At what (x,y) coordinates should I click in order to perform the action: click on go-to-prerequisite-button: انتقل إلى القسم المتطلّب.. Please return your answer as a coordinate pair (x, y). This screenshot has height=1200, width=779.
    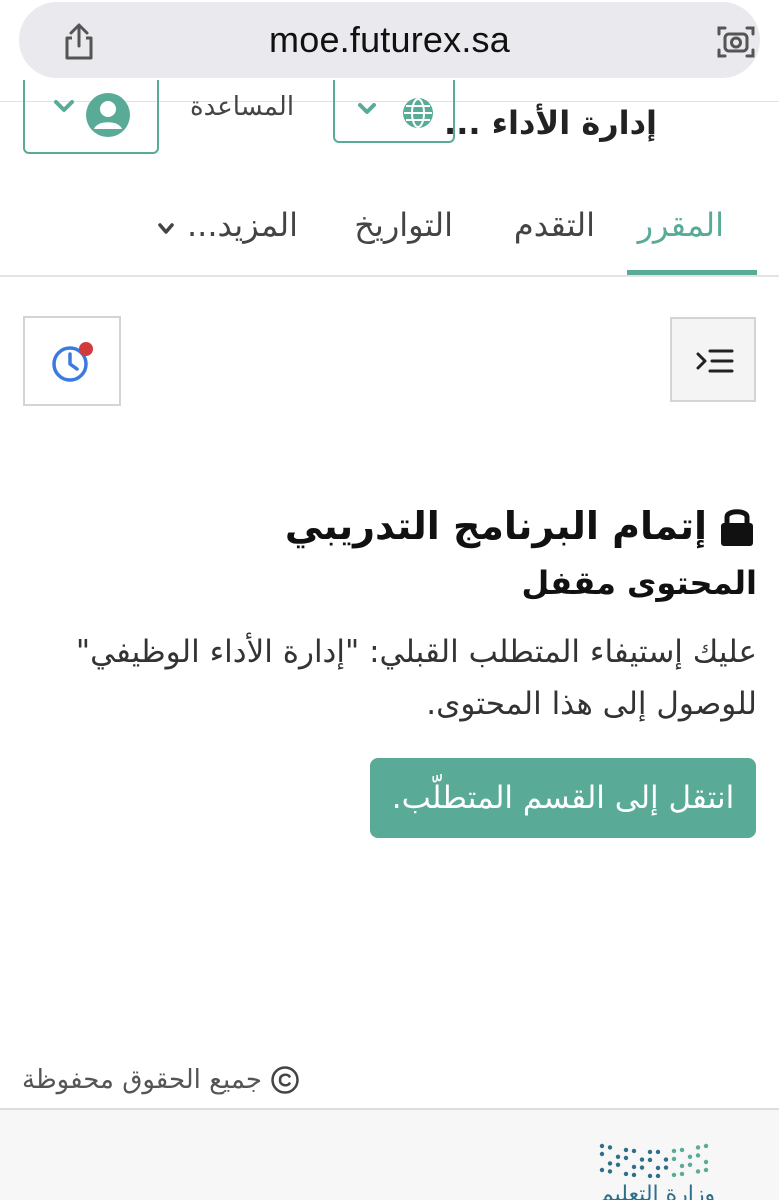
    Looking at the image, I should click on (563, 798).